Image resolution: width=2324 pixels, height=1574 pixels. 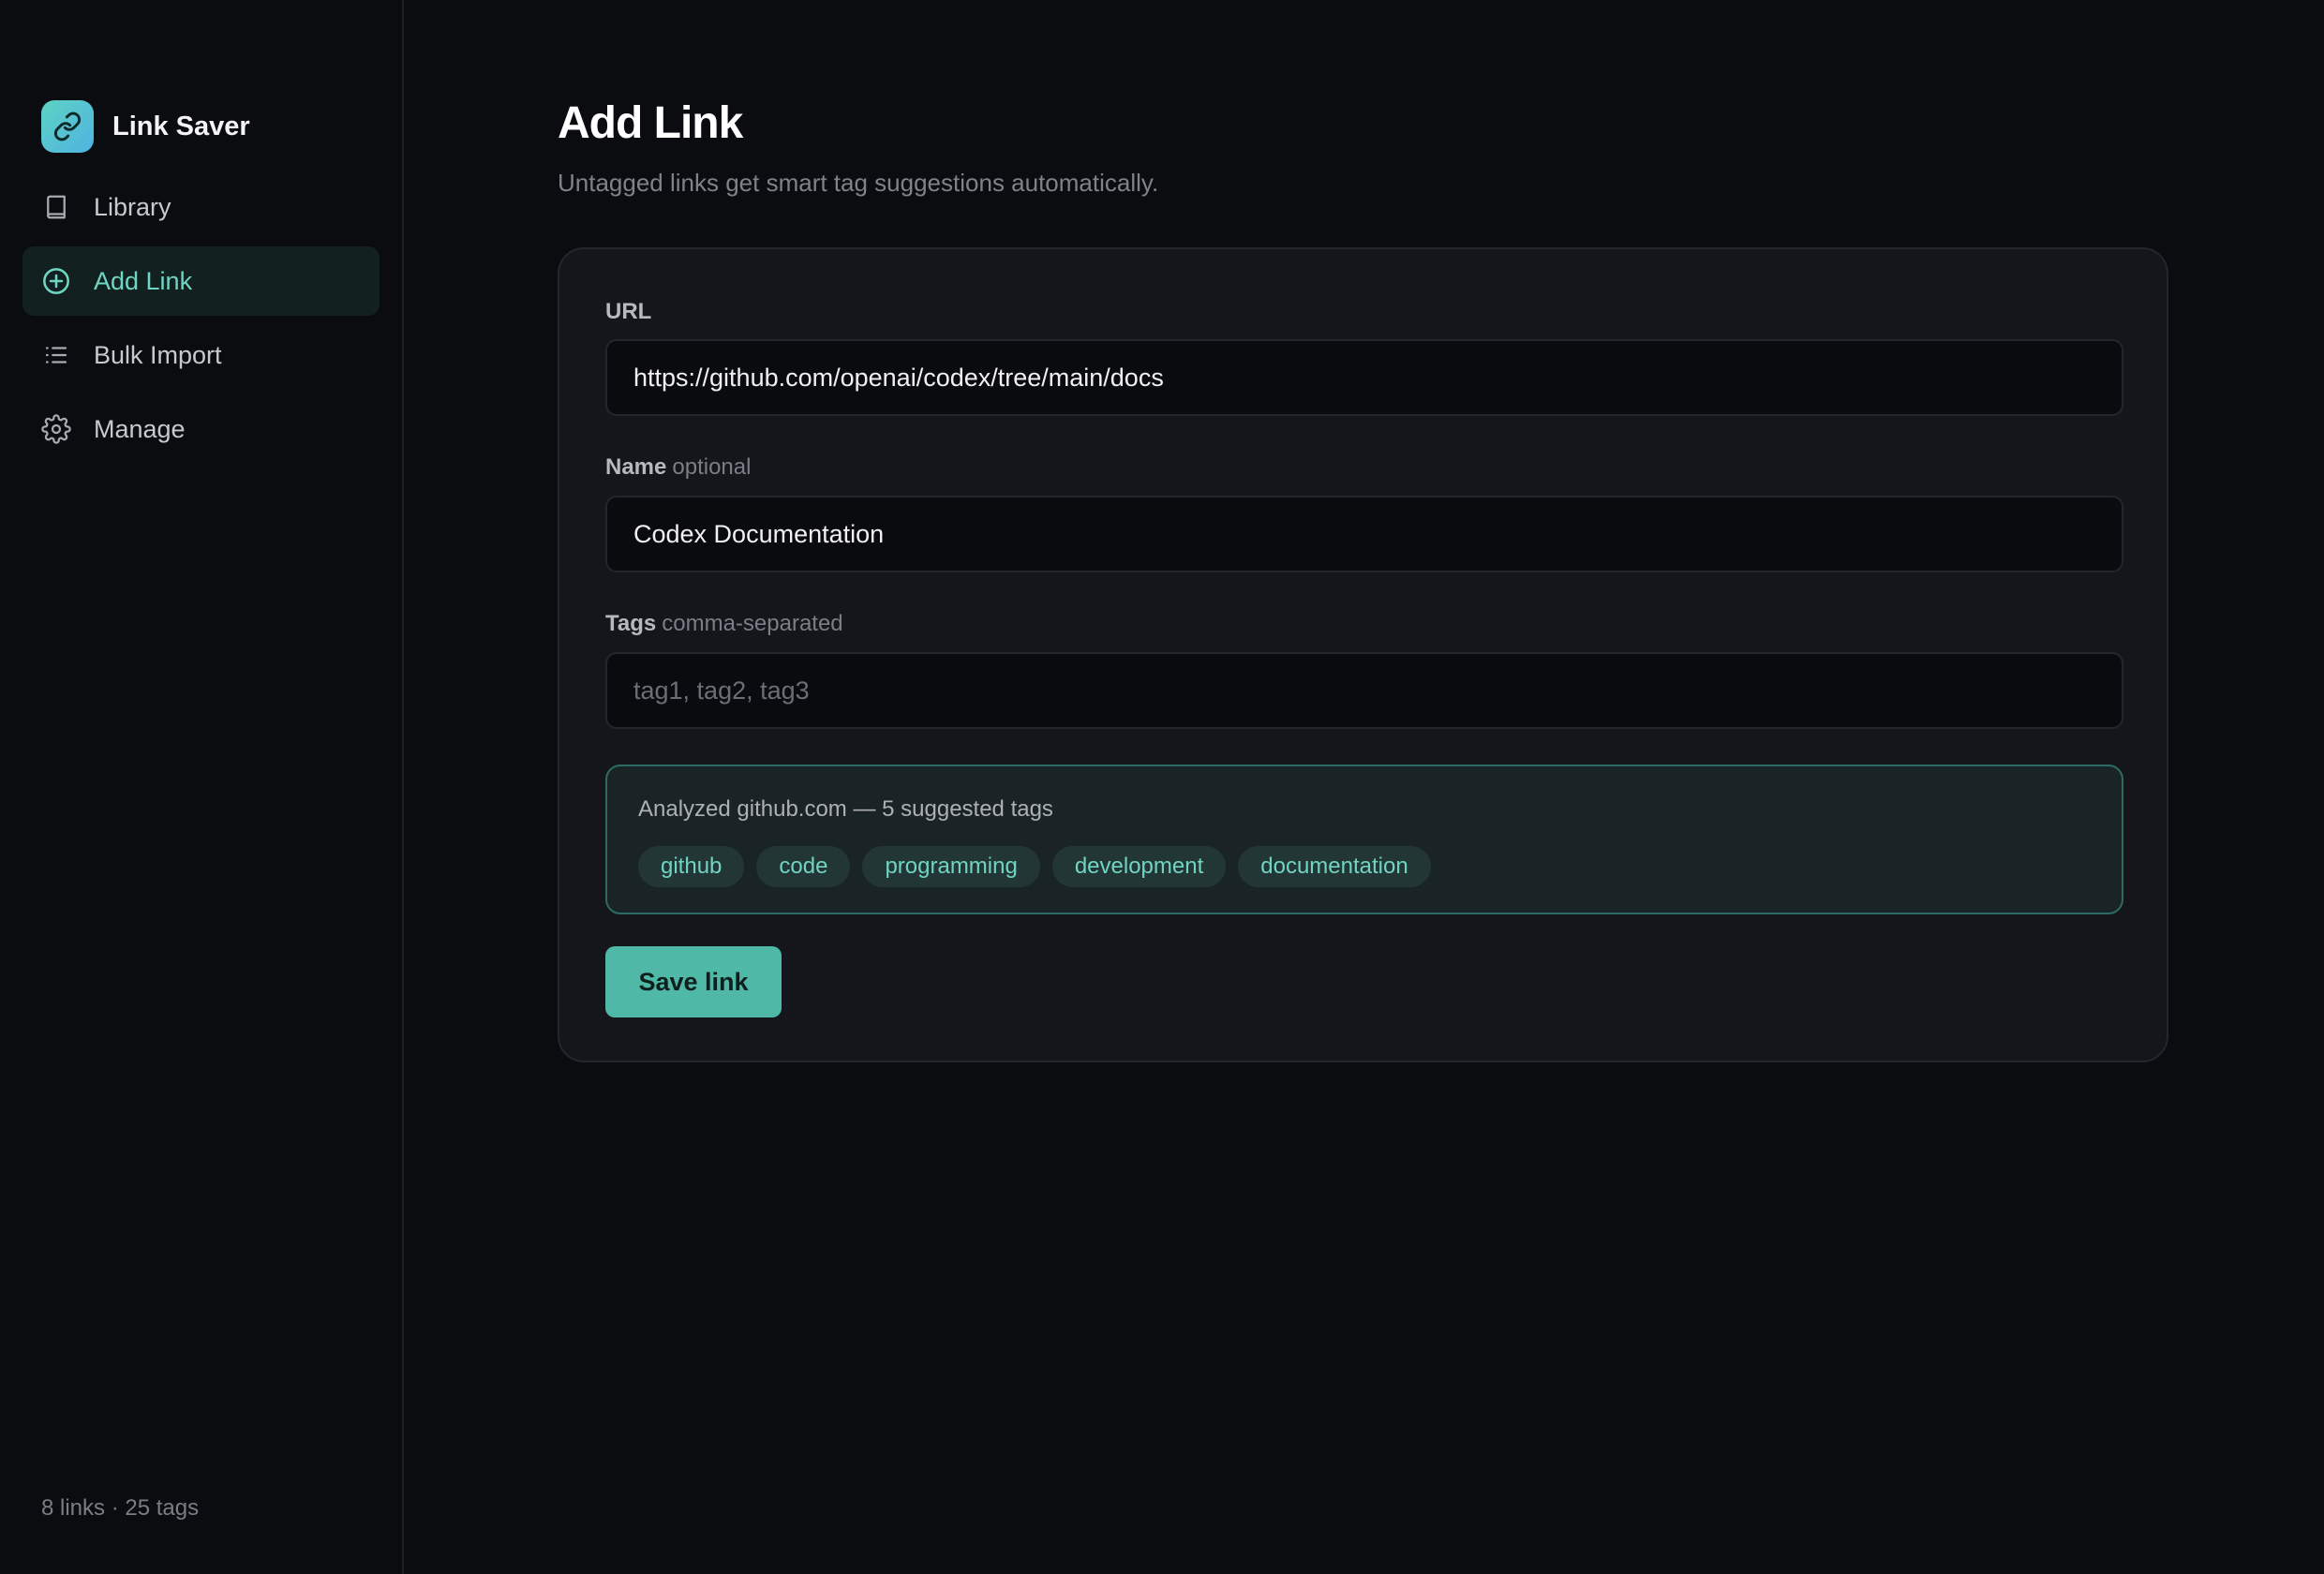 What do you see at coordinates (67, 127) in the screenshot?
I see `link-icon` at bounding box center [67, 127].